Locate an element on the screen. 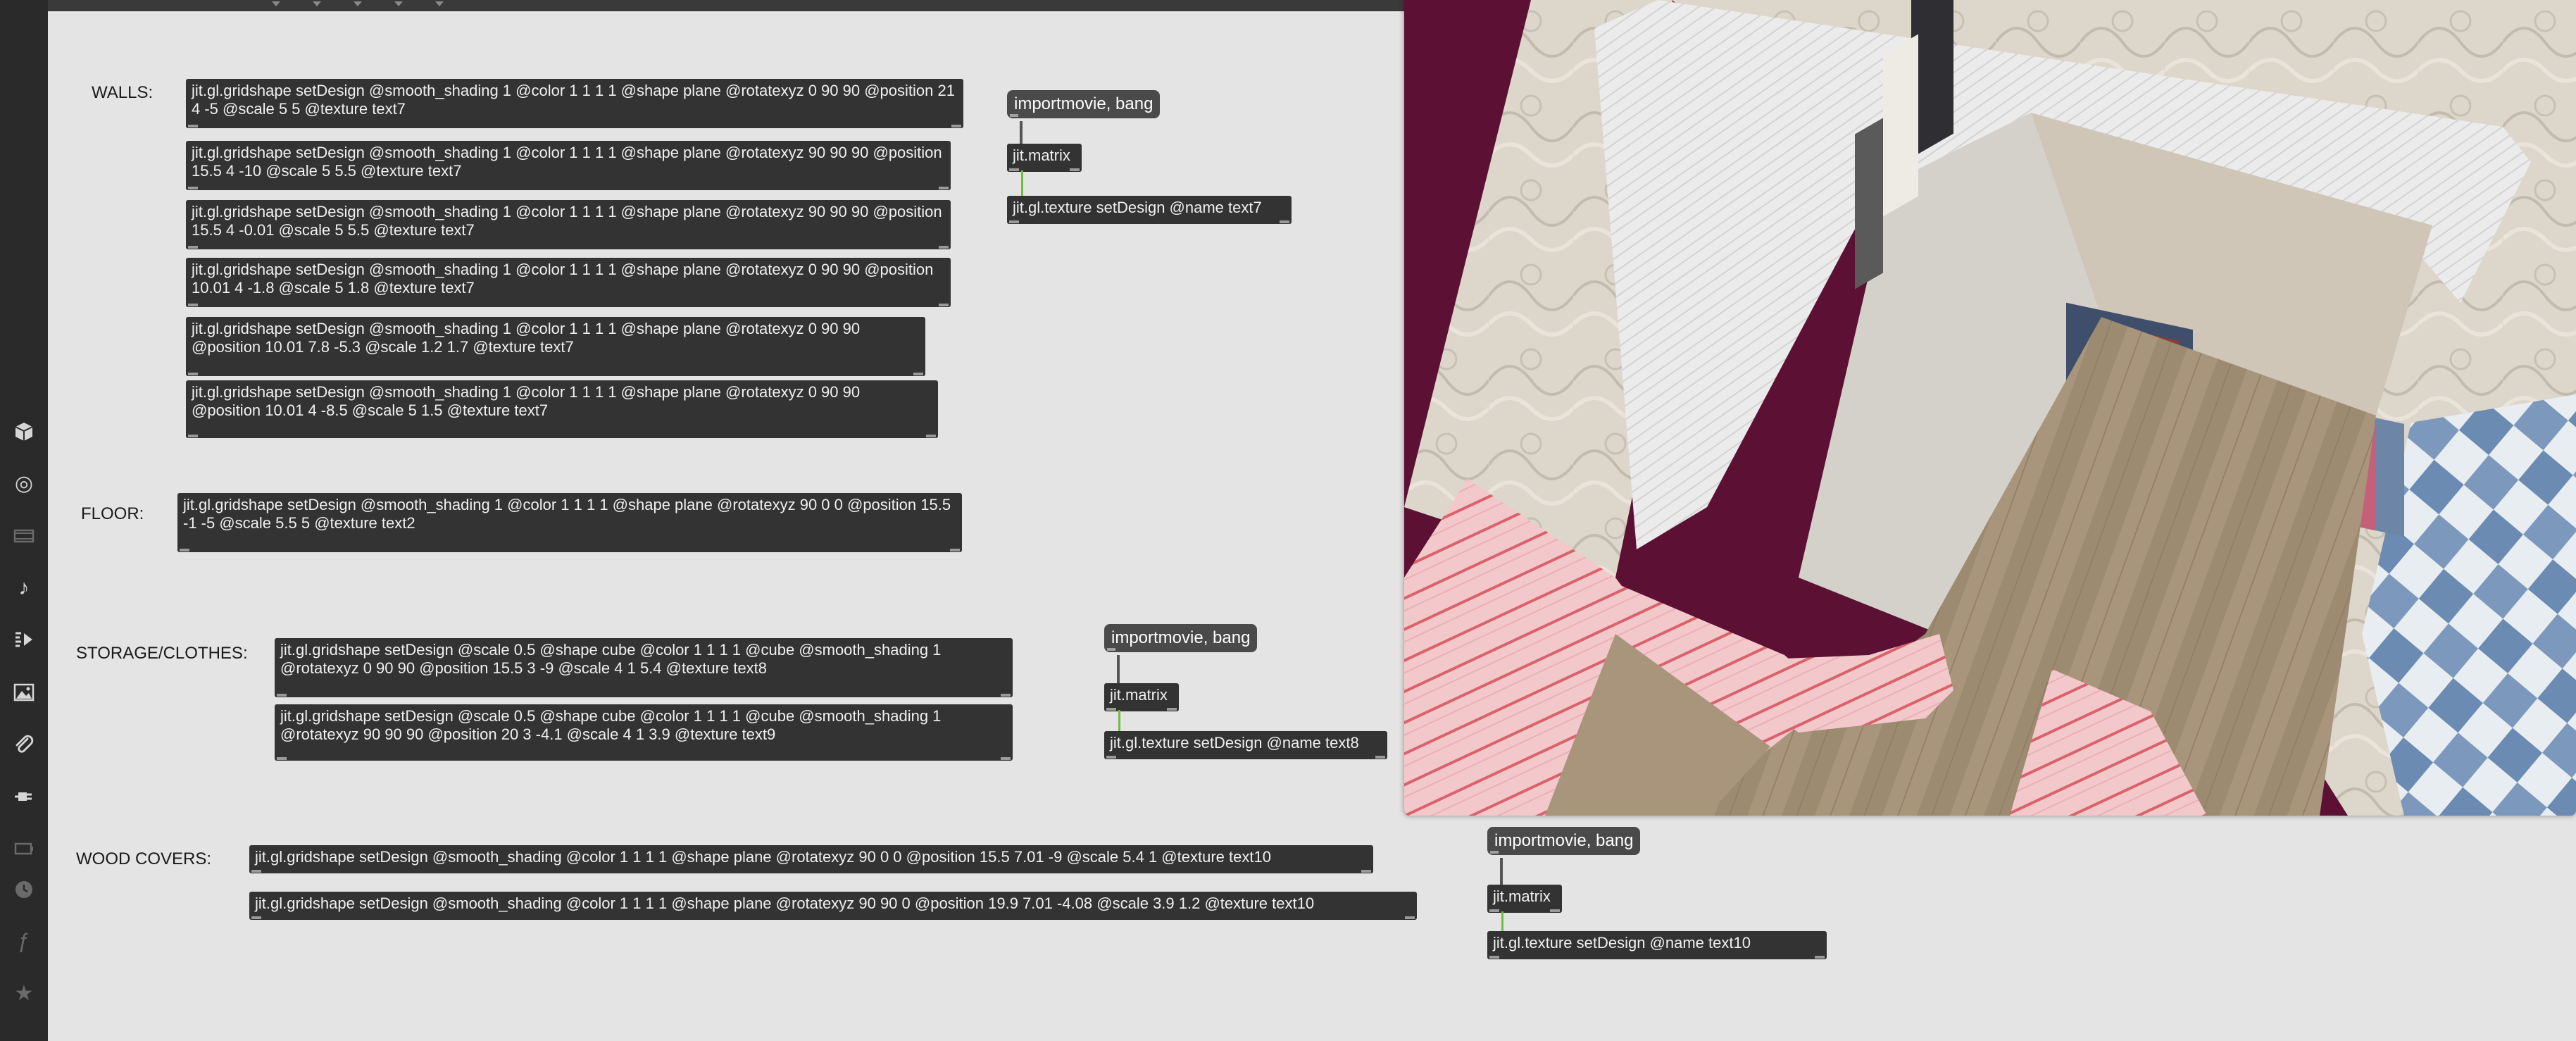 The width and height of the screenshot is (2576, 1041). paperclip-icon is located at coordinates (24, 745).